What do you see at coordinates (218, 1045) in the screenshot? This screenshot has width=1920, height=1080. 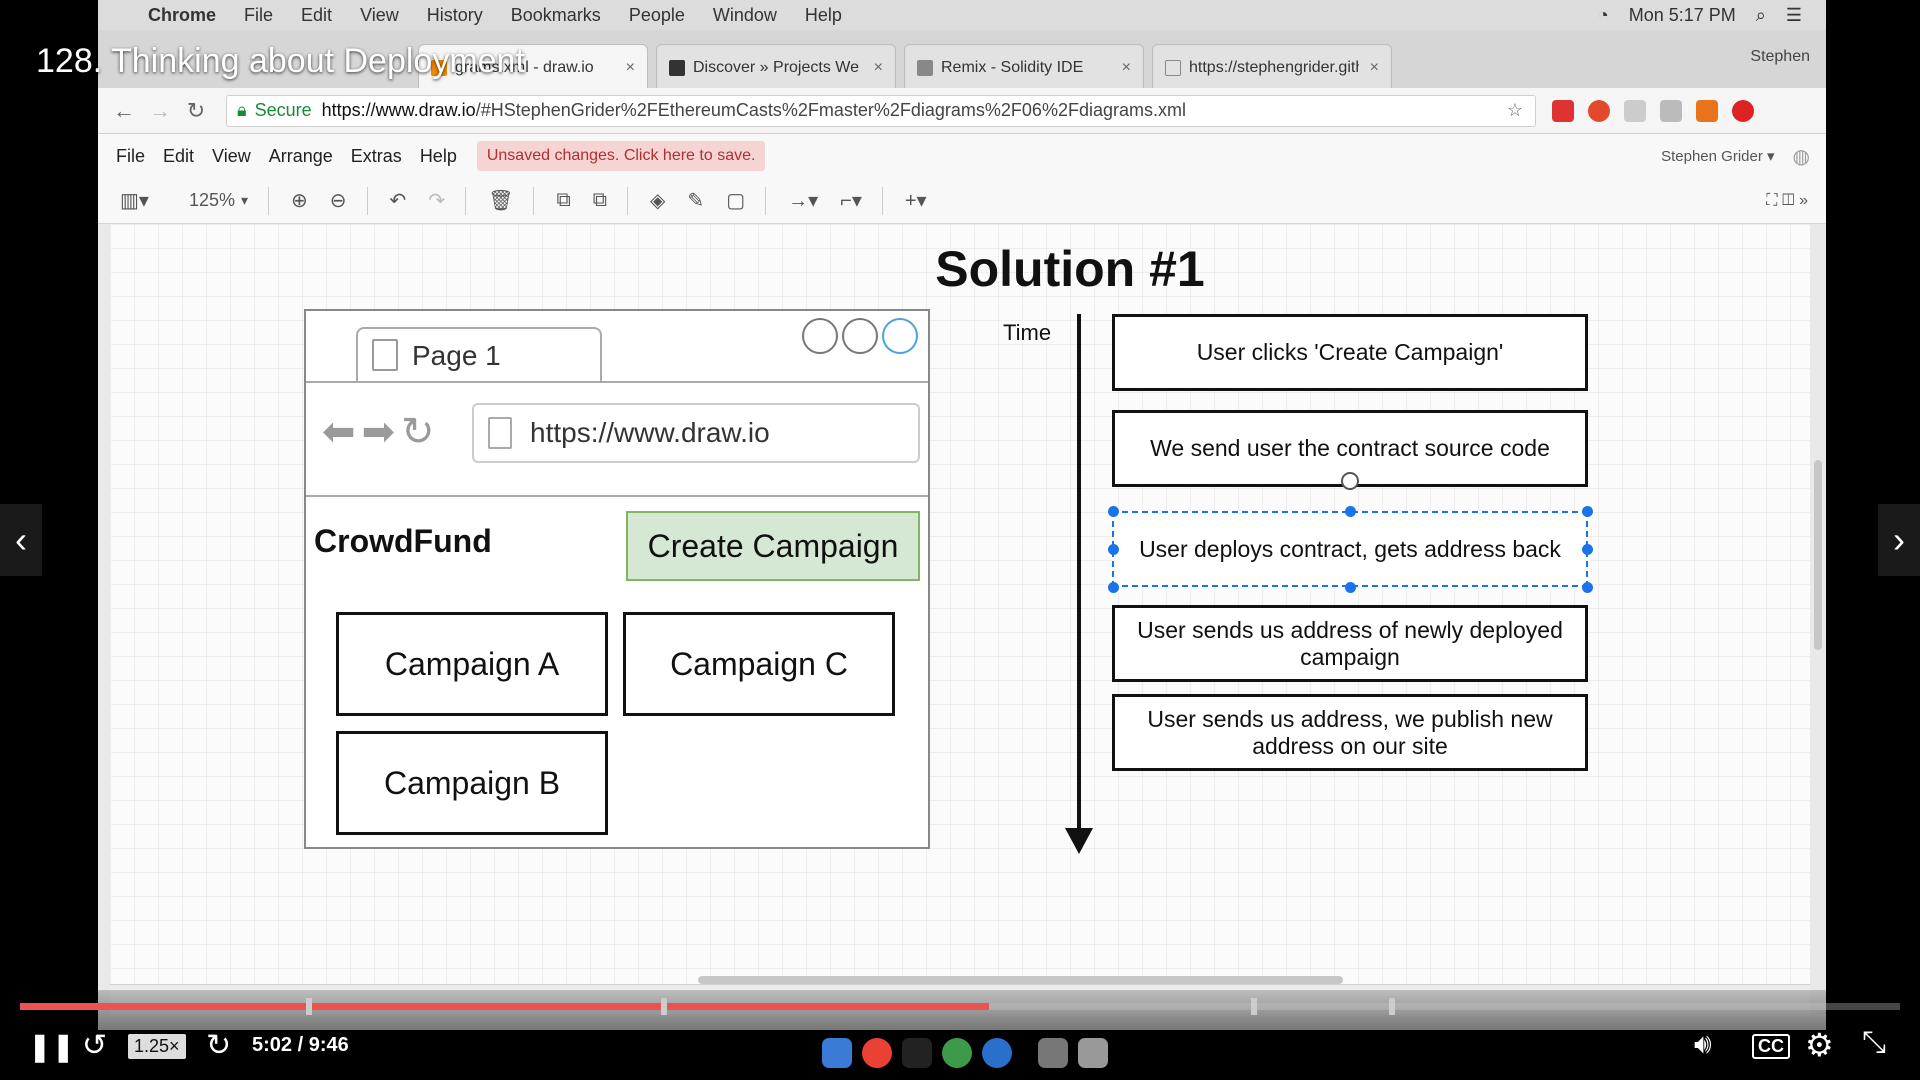 I see `forward-icon: ↻` at bounding box center [218, 1045].